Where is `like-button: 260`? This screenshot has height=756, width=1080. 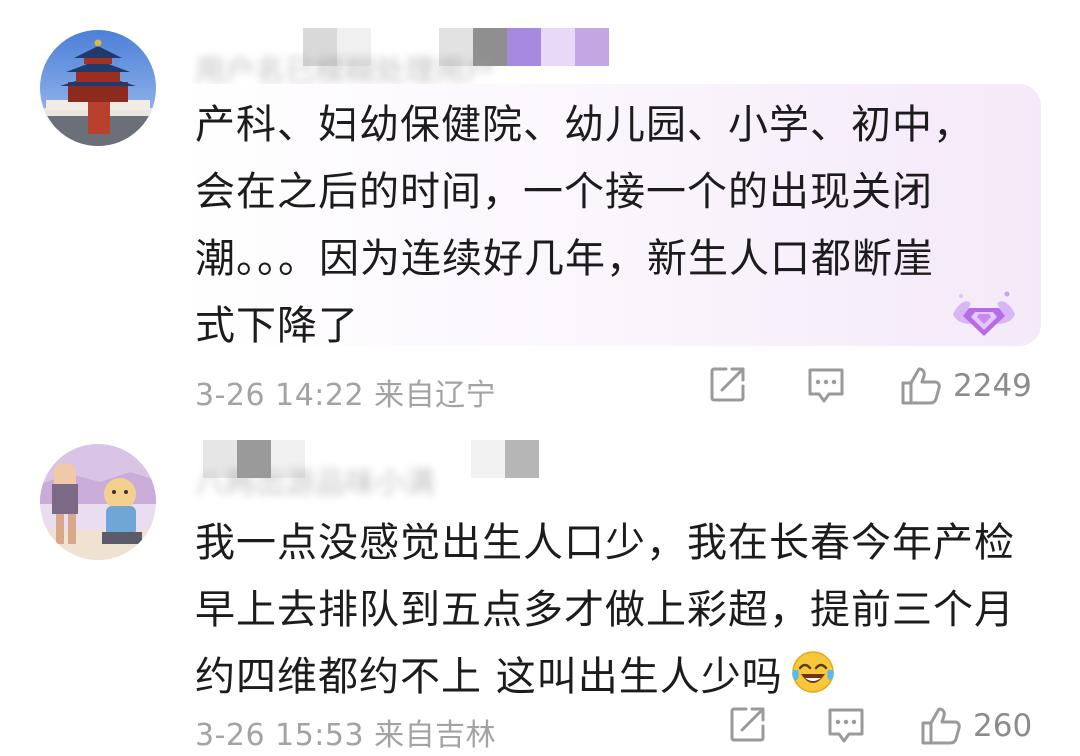
like-button: 260 is located at coordinates (975, 726).